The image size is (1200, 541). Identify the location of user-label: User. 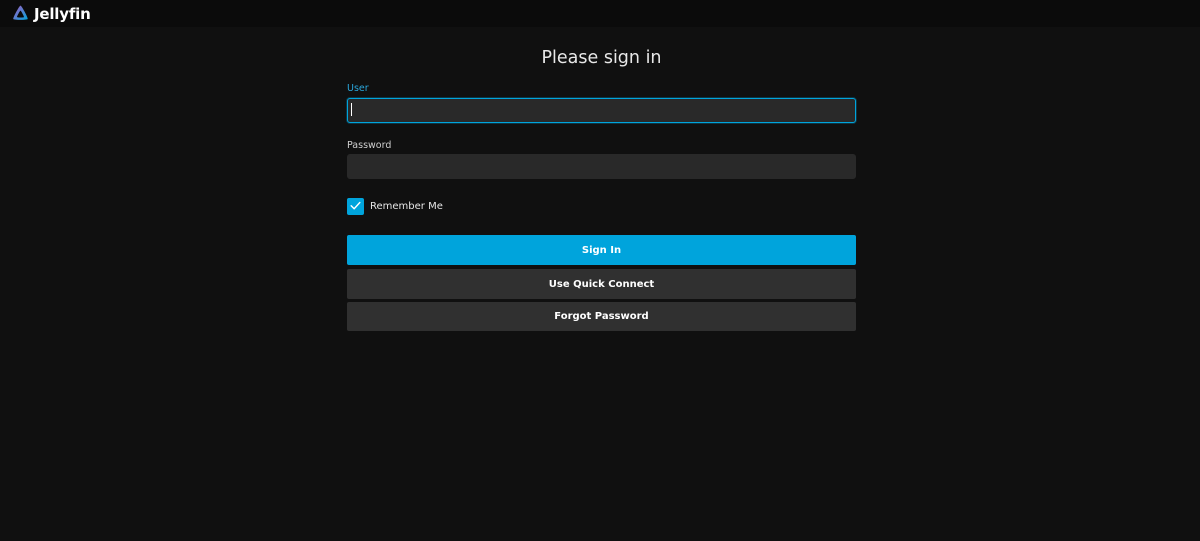
(358, 88).